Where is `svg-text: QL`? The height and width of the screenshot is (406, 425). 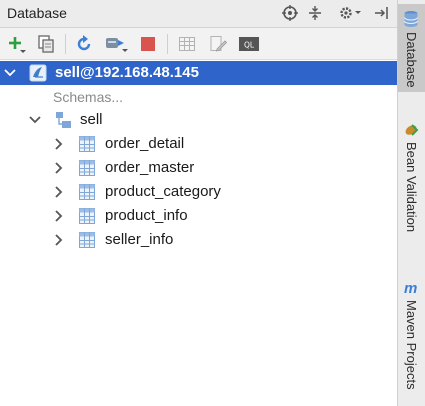 svg-text: QL is located at coordinates (249, 45).